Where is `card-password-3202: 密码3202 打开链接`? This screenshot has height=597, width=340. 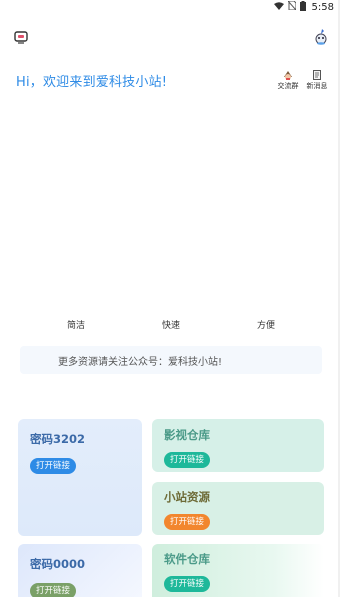
card-password-3202: 密码3202 打开链接 is located at coordinates (80, 477).